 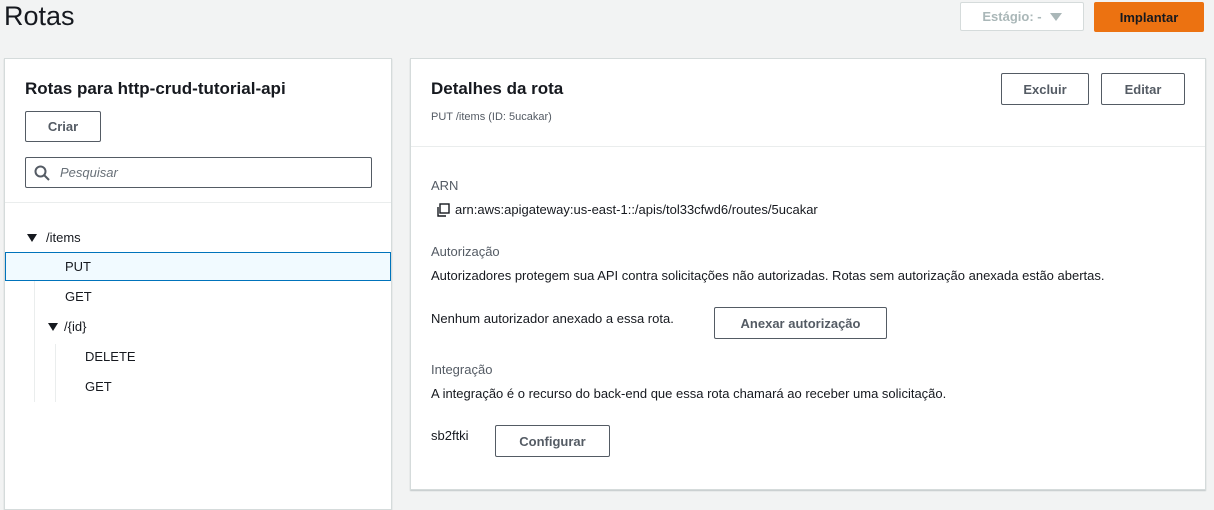 I want to click on integration-id: sb2ftki, so click(x=450, y=435).